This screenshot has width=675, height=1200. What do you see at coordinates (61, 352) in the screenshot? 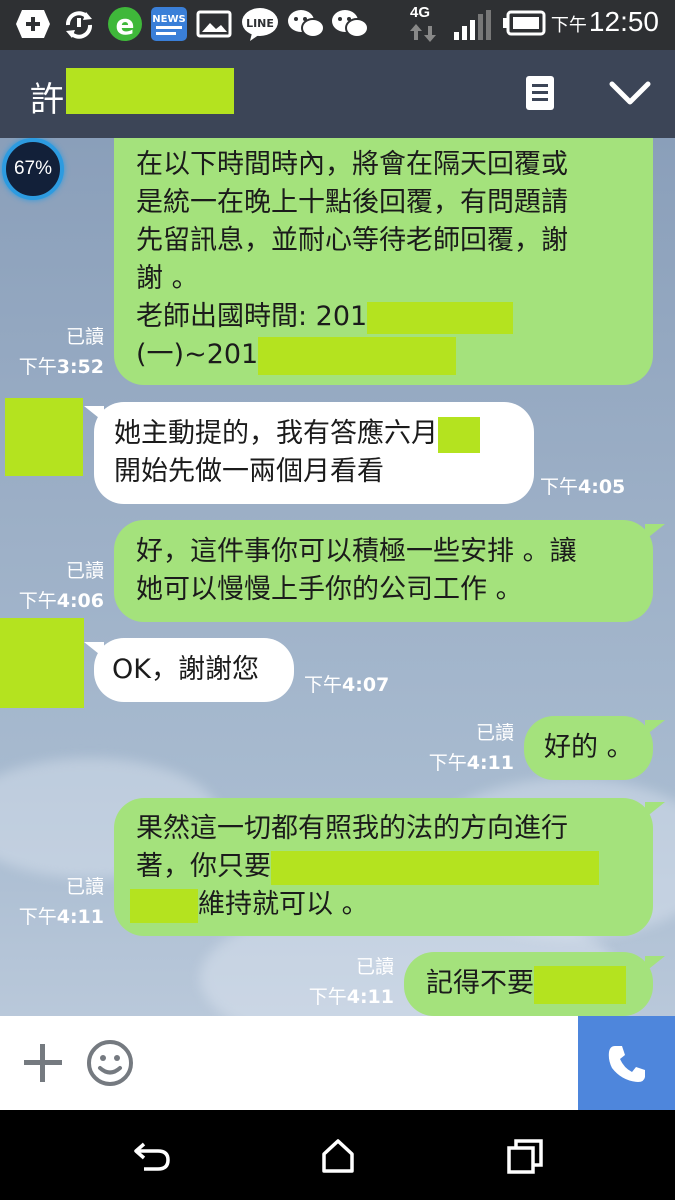
I see `message-meta: 已讀 下午3:52` at bounding box center [61, 352].